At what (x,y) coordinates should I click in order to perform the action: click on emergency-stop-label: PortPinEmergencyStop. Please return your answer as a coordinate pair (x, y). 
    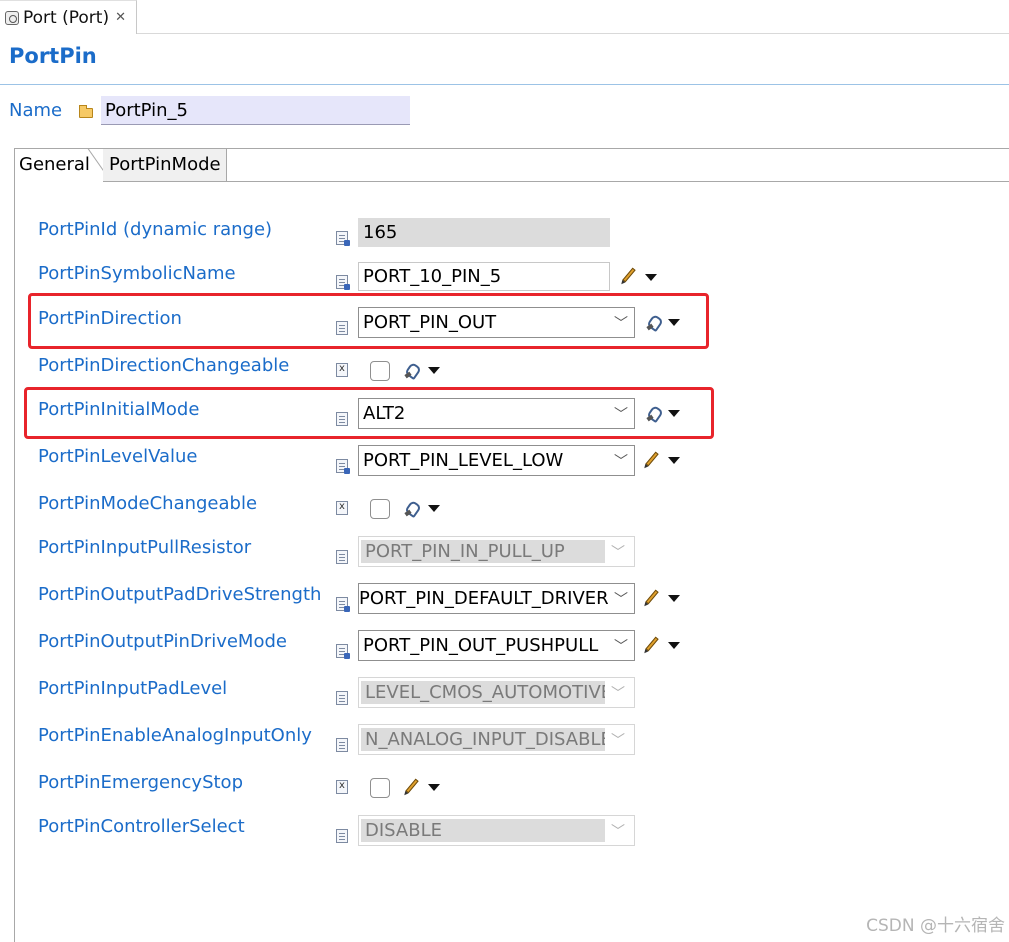
    Looking at the image, I should click on (140, 782).